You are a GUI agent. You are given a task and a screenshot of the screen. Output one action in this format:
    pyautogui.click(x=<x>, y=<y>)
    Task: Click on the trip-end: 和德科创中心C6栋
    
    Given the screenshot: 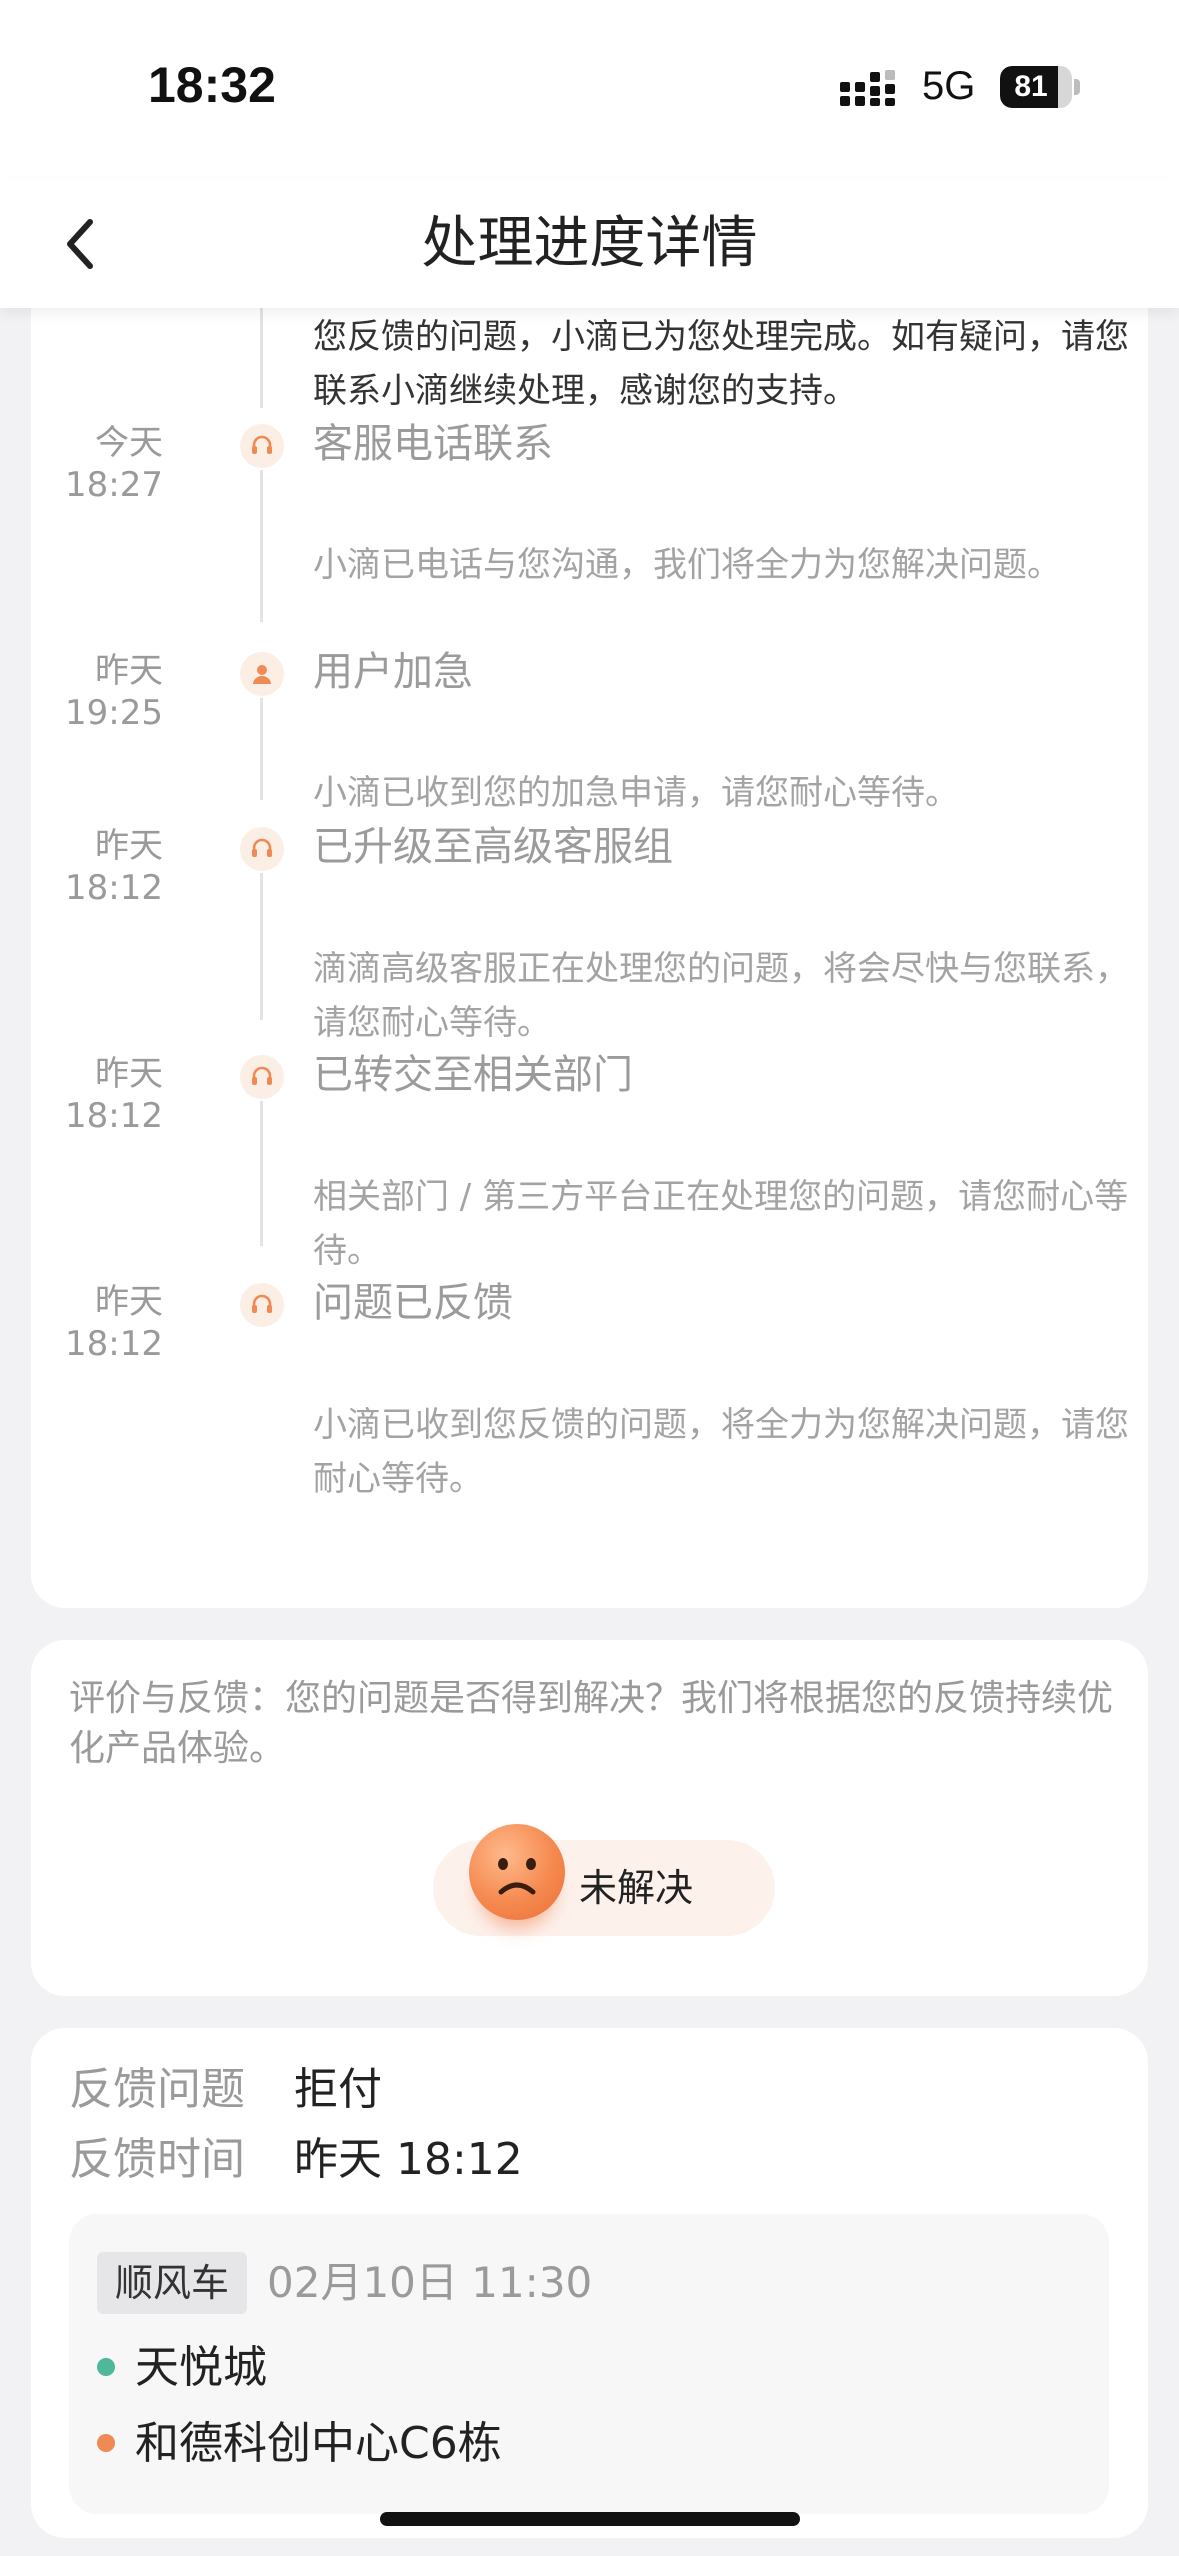 What is the action you would take?
    pyautogui.click(x=299, y=2444)
    